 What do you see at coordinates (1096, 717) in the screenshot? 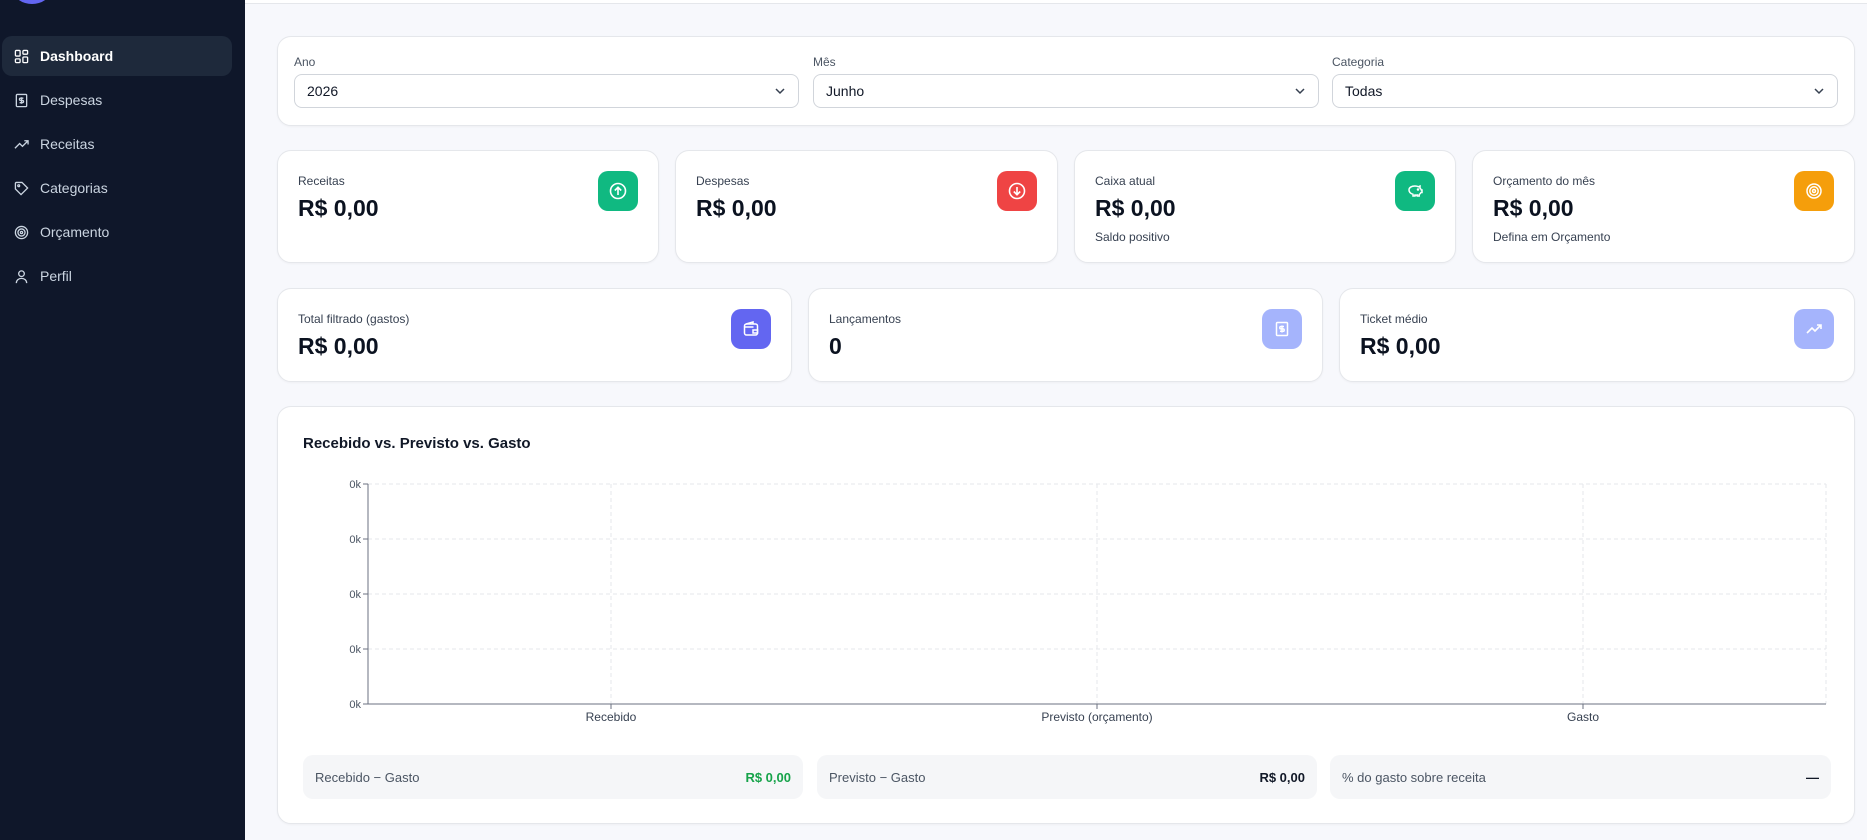
I see `x-tick-label: Previsto (orçamento)` at bounding box center [1096, 717].